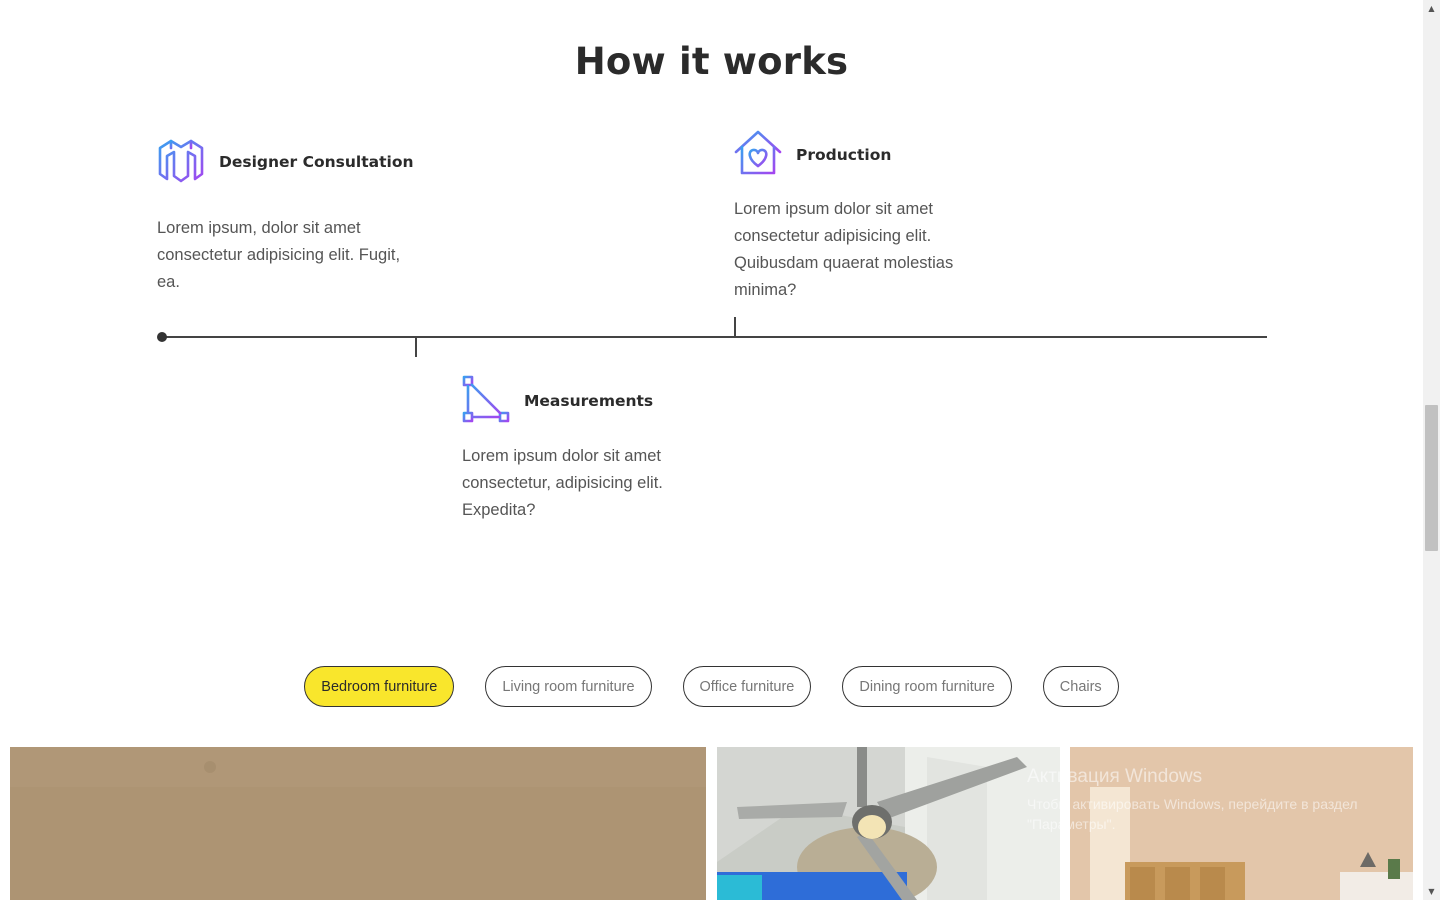 The height and width of the screenshot is (900, 1440). I want to click on step-header: Production, so click(864, 155).